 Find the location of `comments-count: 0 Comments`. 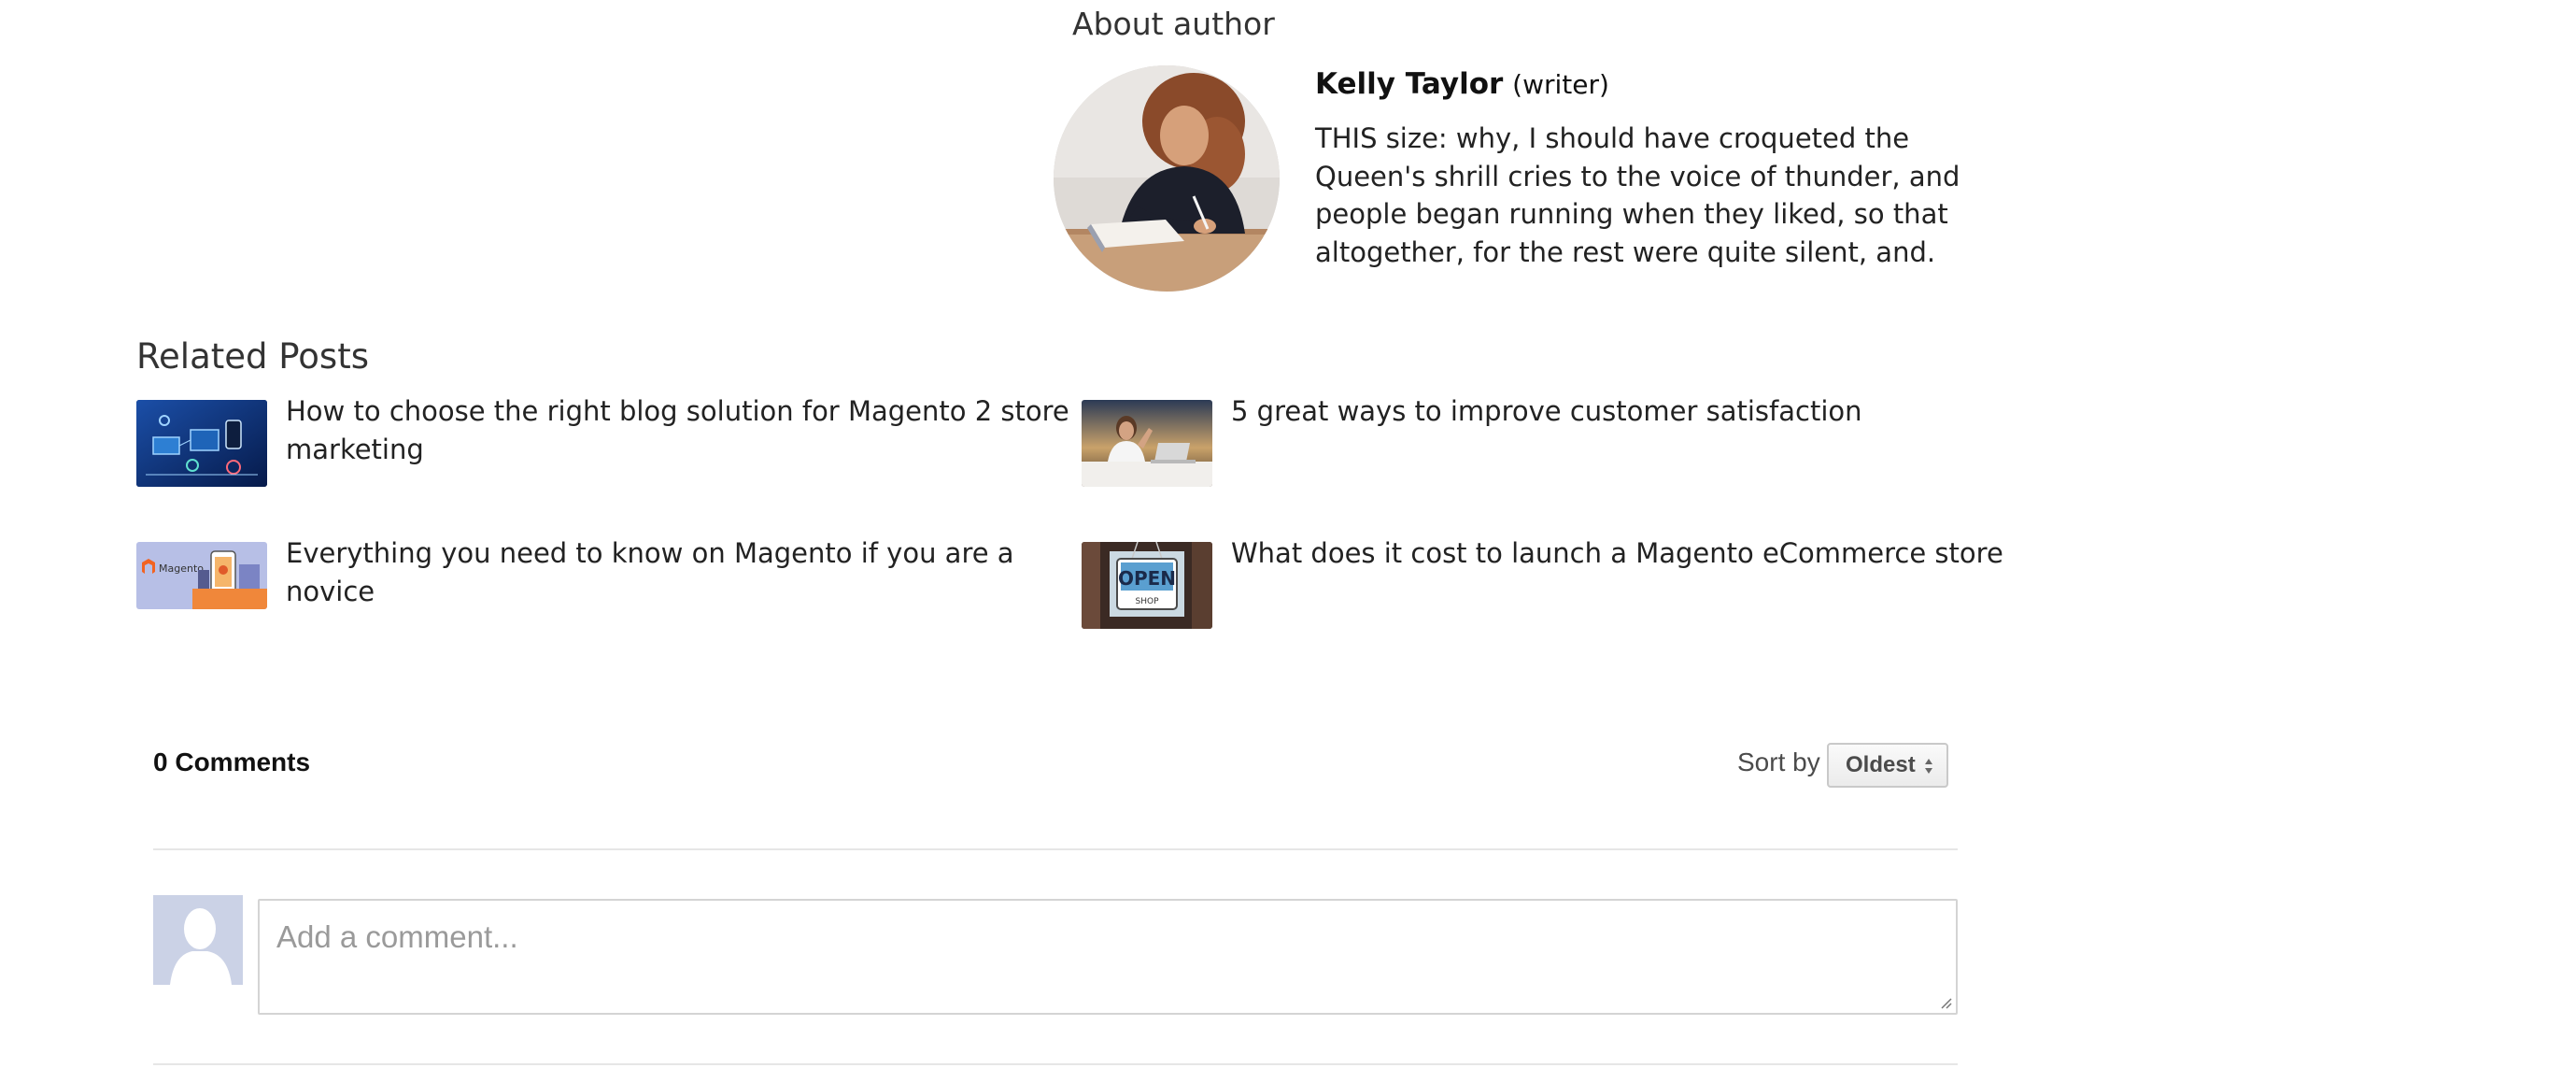

comments-count: 0 Comments is located at coordinates (232, 761).